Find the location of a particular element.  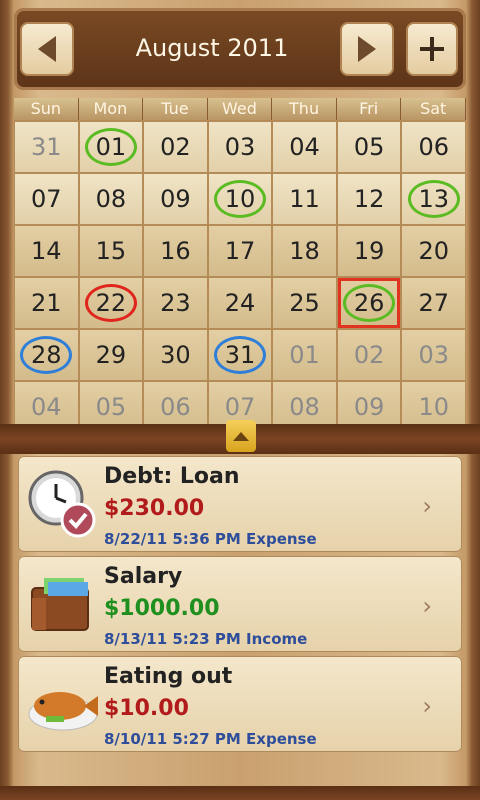

triangle-right-icon is located at coordinates (367, 49).